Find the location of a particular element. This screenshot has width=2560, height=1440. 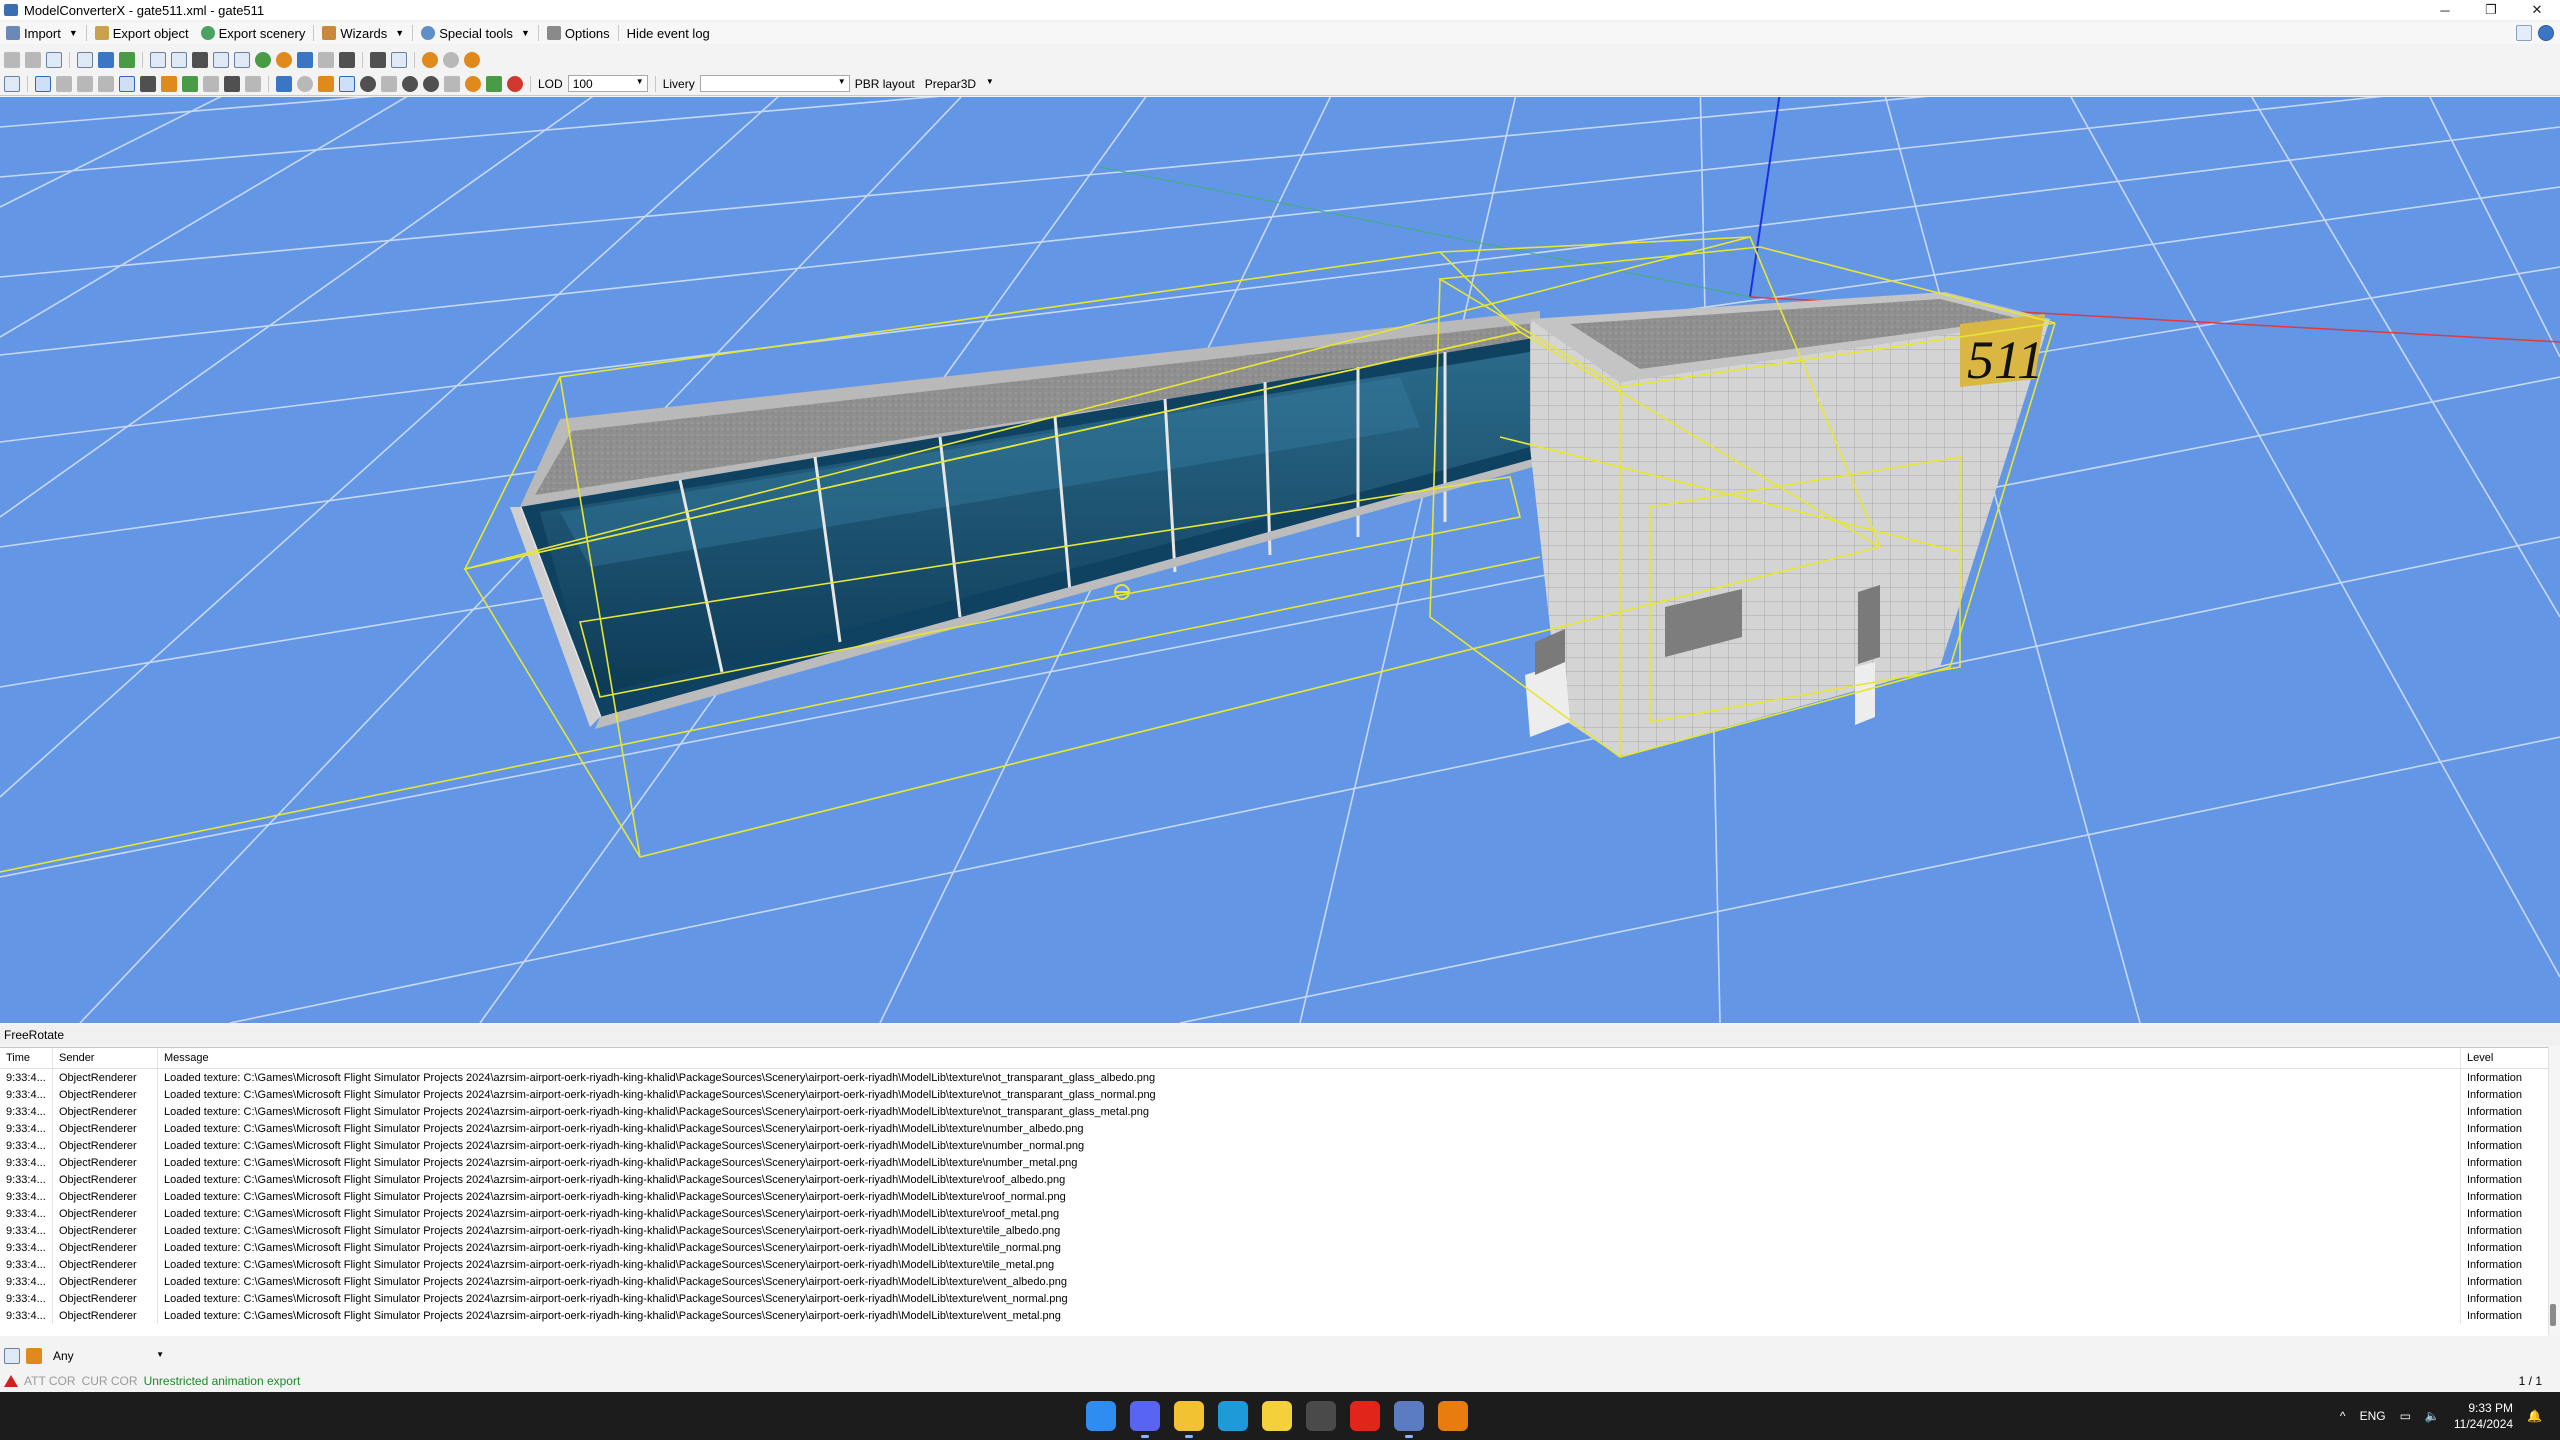

undo-icon is located at coordinates (430, 60).